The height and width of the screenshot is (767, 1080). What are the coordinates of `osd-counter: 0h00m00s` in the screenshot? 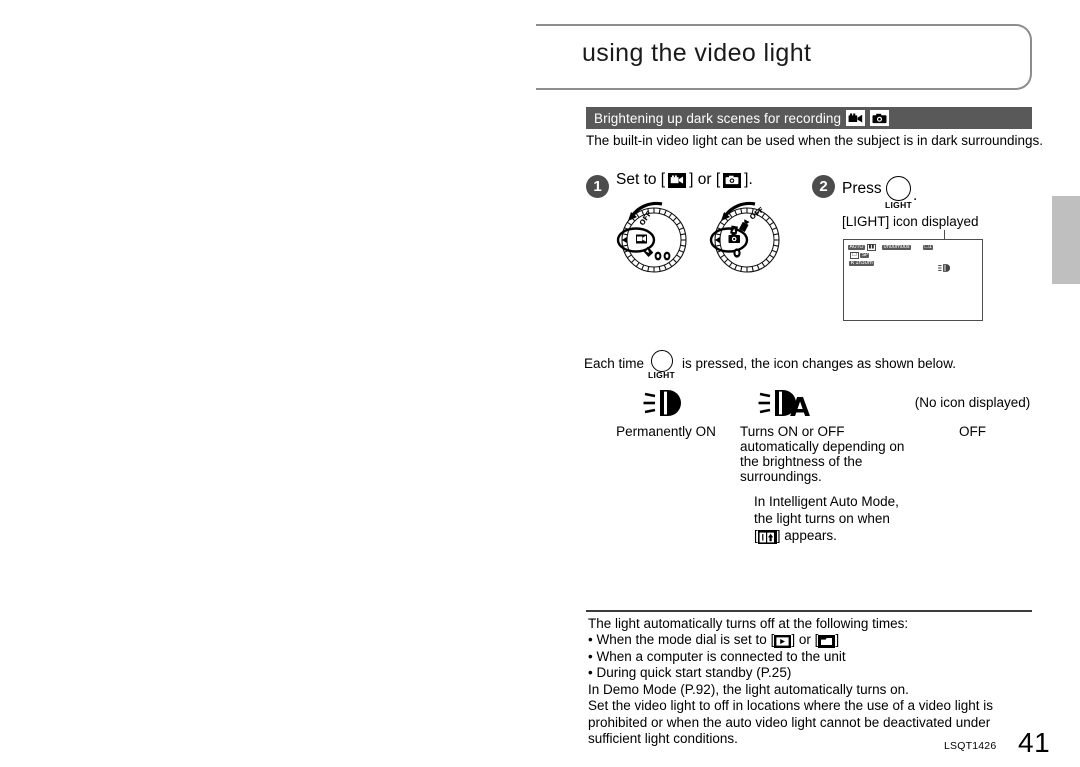 It's located at (896, 247).